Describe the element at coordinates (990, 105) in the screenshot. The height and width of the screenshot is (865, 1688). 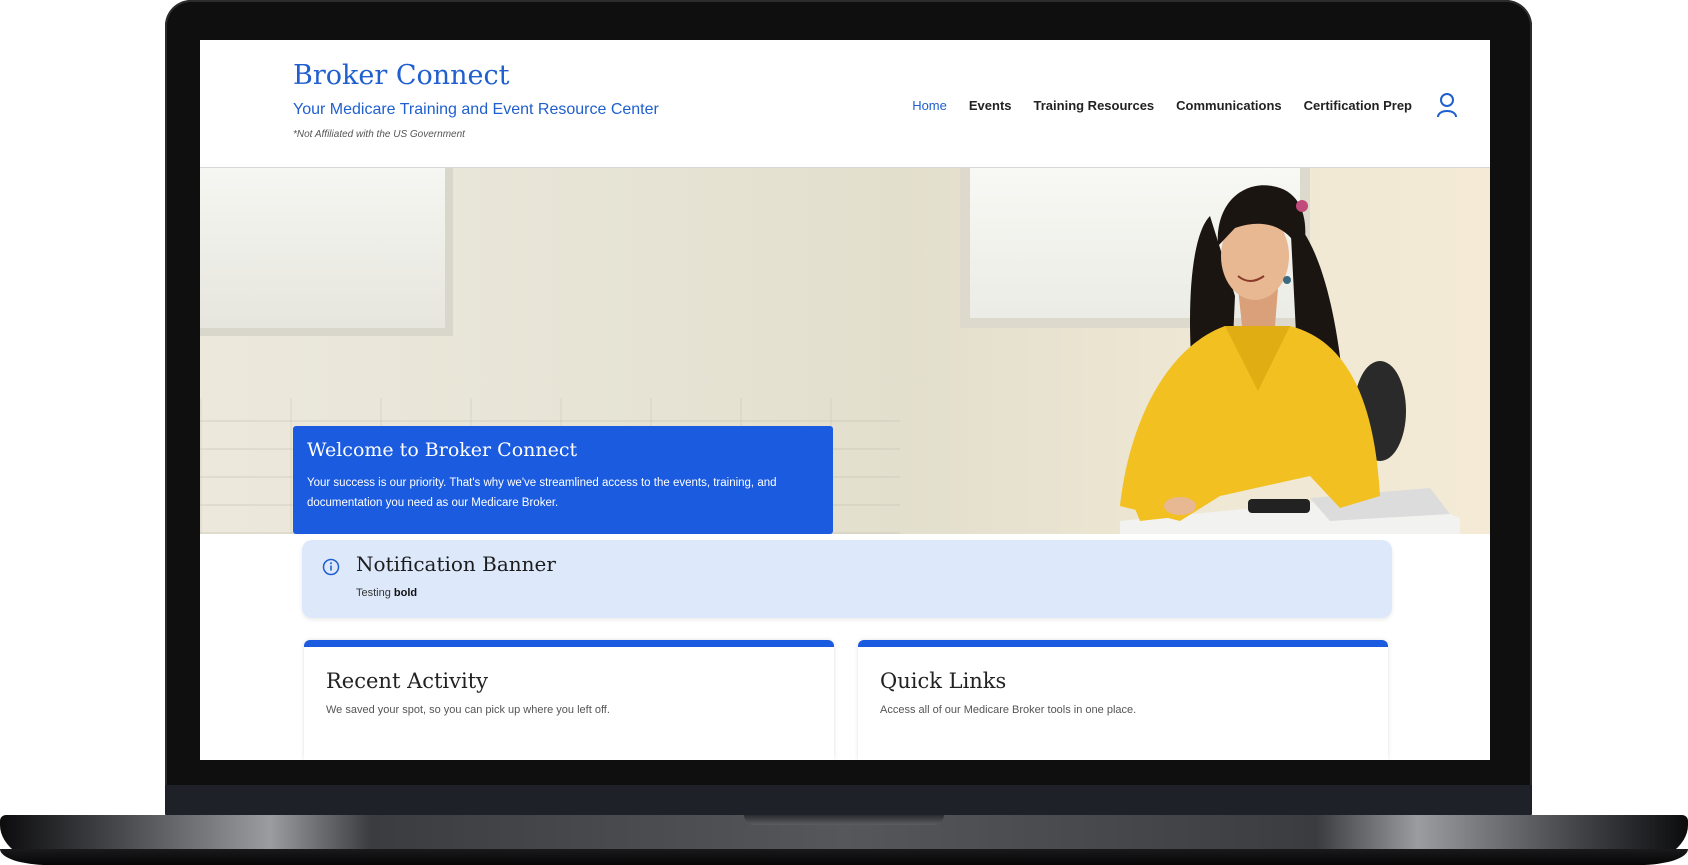
I see `nav-events: Events` at that location.